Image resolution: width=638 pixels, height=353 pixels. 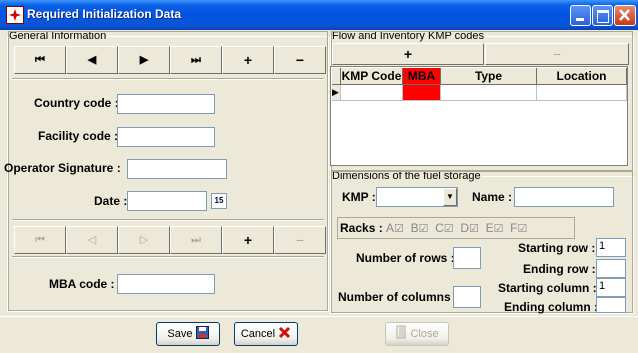 What do you see at coordinates (547, 288) in the screenshot?
I see `starting-column-label: Starting column :` at bounding box center [547, 288].